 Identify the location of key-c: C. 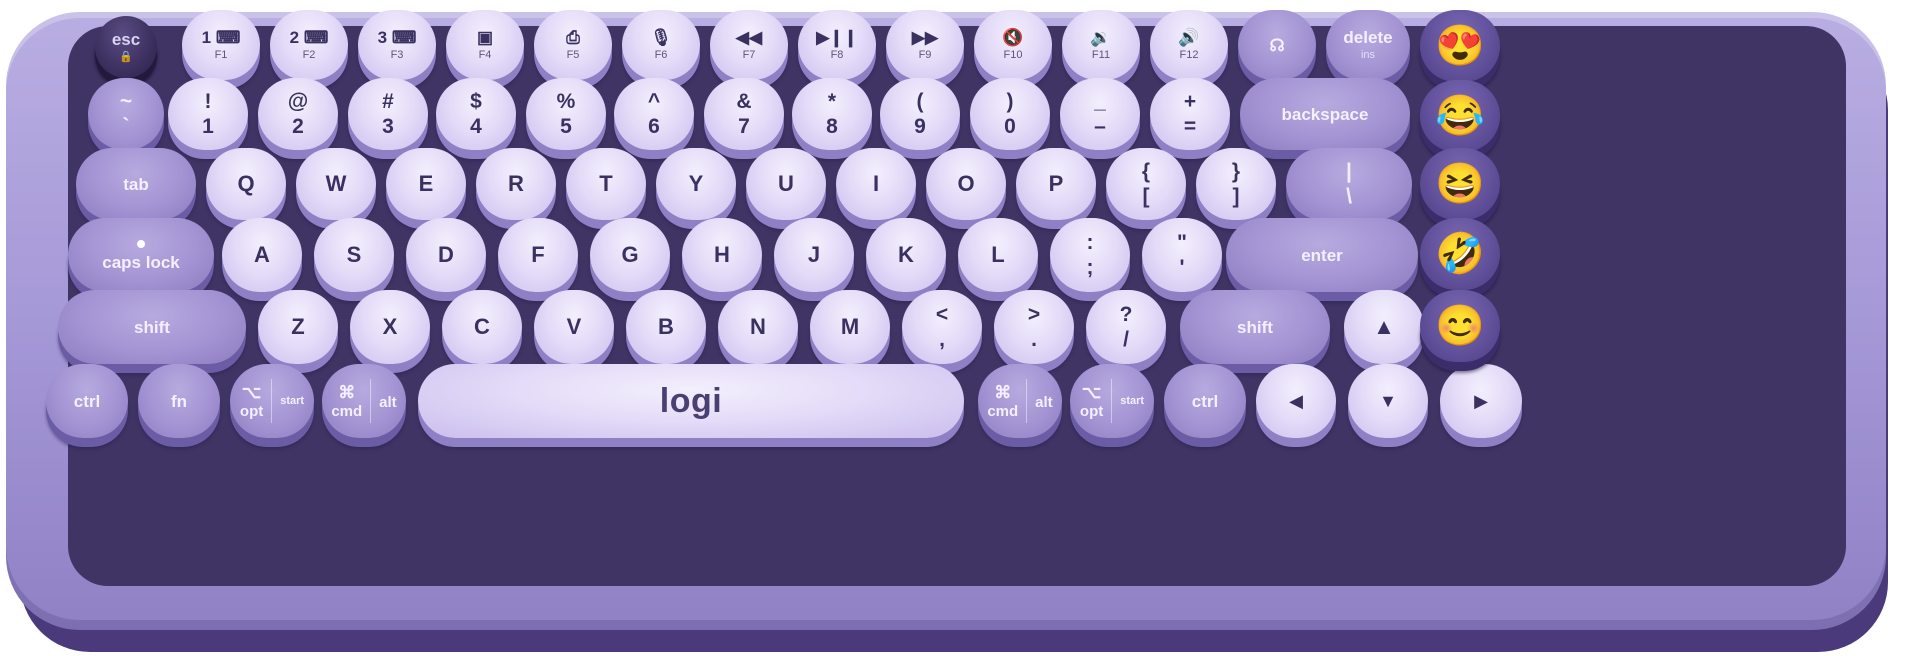
(482, 327).